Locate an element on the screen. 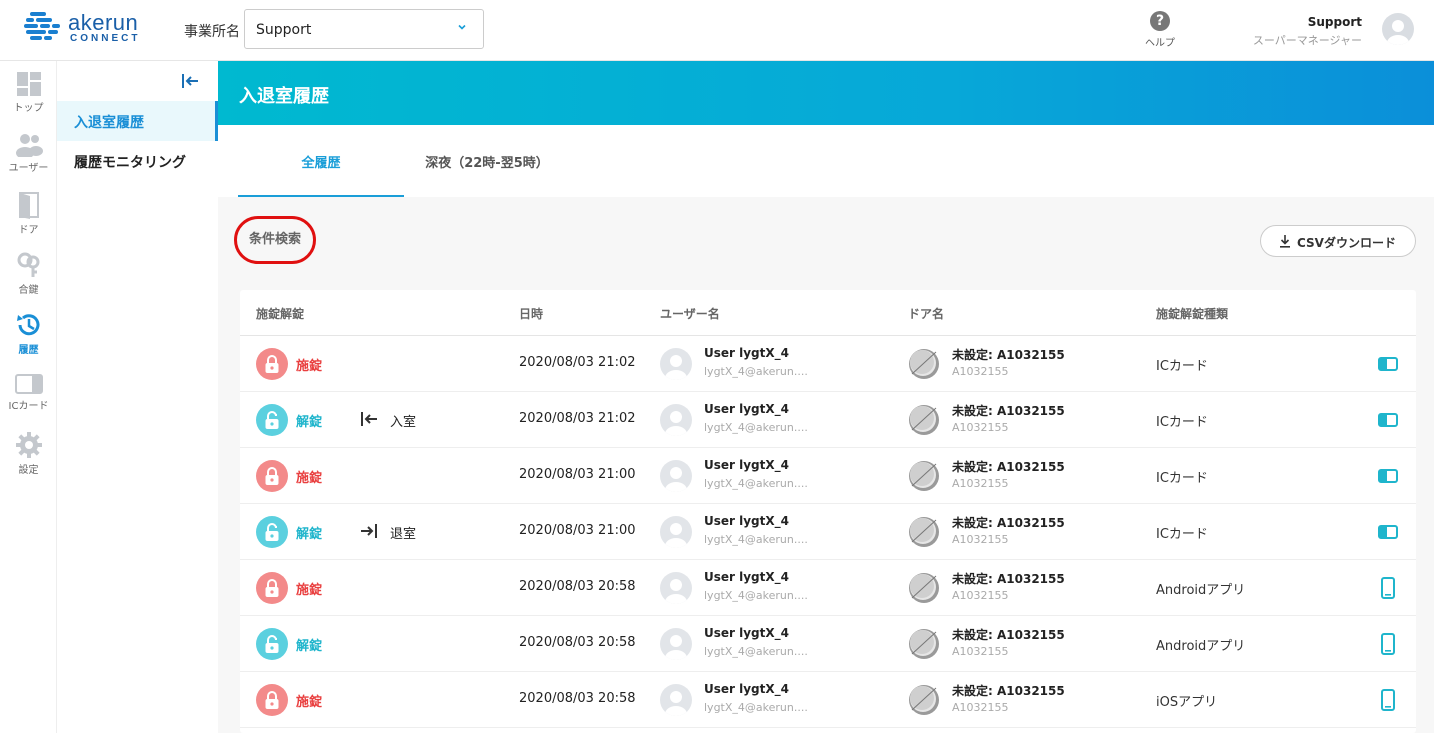 The height and width of the screenshot is (733, 1434). datetime: 2020/08/03 20:58 is located at coordinates (577, 586).